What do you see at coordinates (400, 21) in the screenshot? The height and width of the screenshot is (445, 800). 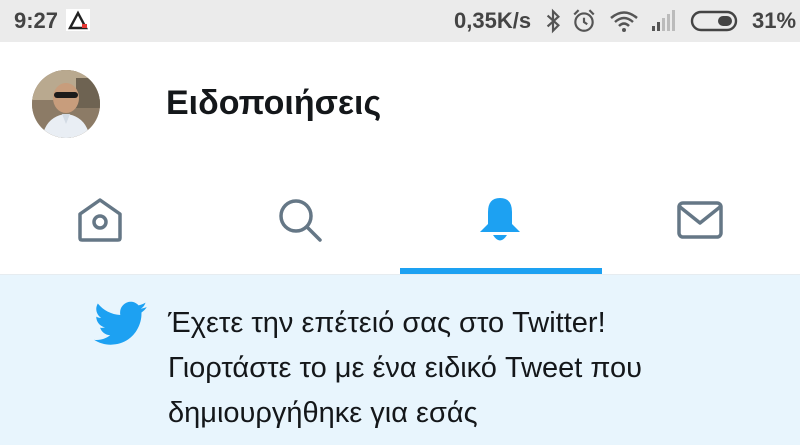 I see `status-bar: 9:27 0,35K/s 31%` at bounding box center [400, 21].